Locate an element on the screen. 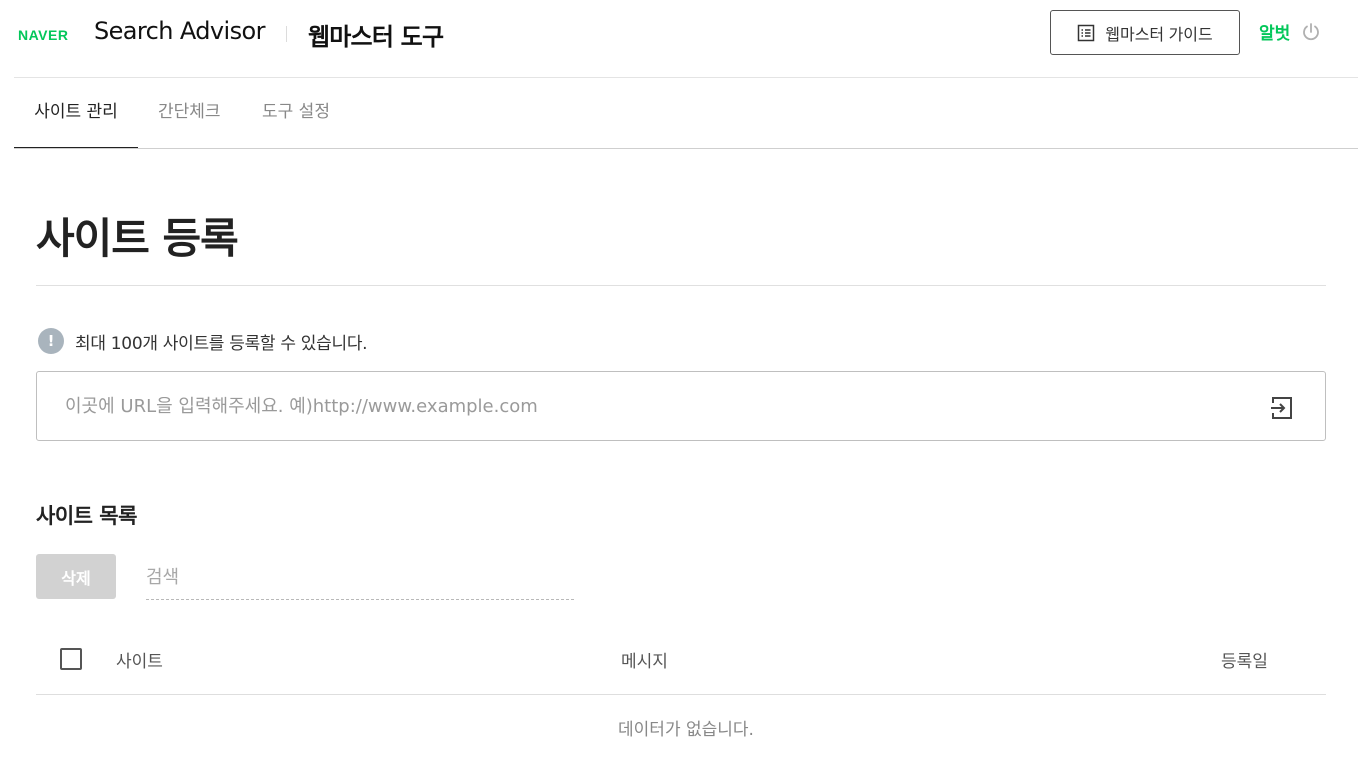 This screenshot has width=1358, height=757. tab-site-management: 사이트 관리 is located at coordinates (76, 113).